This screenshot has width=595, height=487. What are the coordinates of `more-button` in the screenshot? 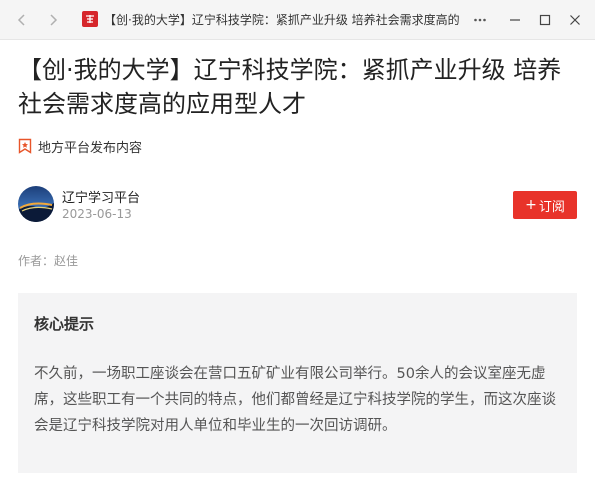 It's located at (480, 20).